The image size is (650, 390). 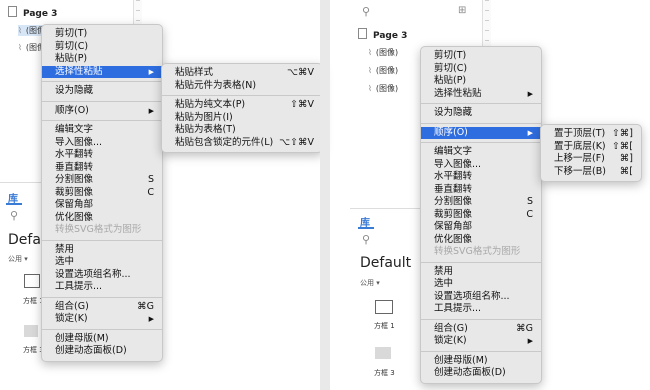 What do you see at coordinates (242, 86) in the screenshot?
I see `menu-item-paste-as-table-elements: 粘贴元件为表格(N)` at bounding box center [242, 86].